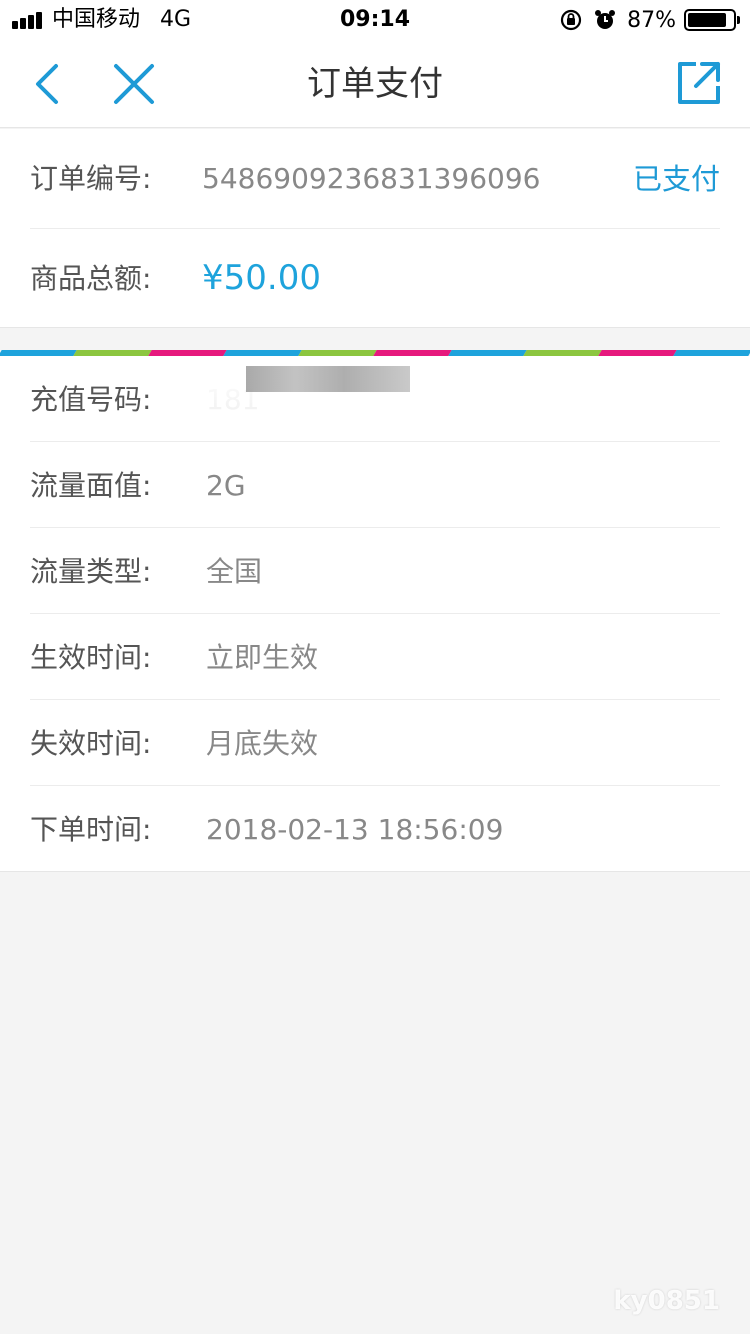 The height and width of the screenshot is (1334, 750). I want to click on detail-label: 失效时间:, so click(91, 743).